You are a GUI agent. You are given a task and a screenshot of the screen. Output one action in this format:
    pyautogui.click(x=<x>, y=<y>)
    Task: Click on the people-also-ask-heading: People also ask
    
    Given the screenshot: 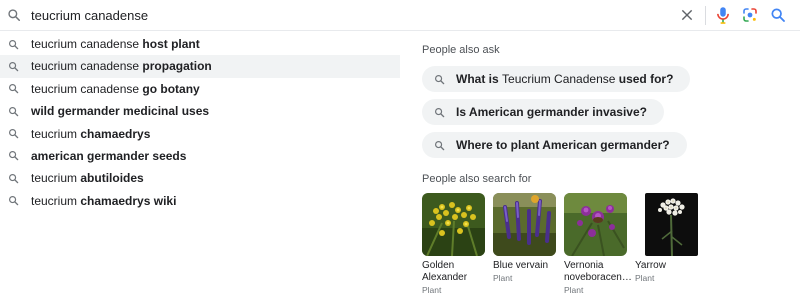 What is the action you would take?
    pyautogui.click(x=461, y=50)
    